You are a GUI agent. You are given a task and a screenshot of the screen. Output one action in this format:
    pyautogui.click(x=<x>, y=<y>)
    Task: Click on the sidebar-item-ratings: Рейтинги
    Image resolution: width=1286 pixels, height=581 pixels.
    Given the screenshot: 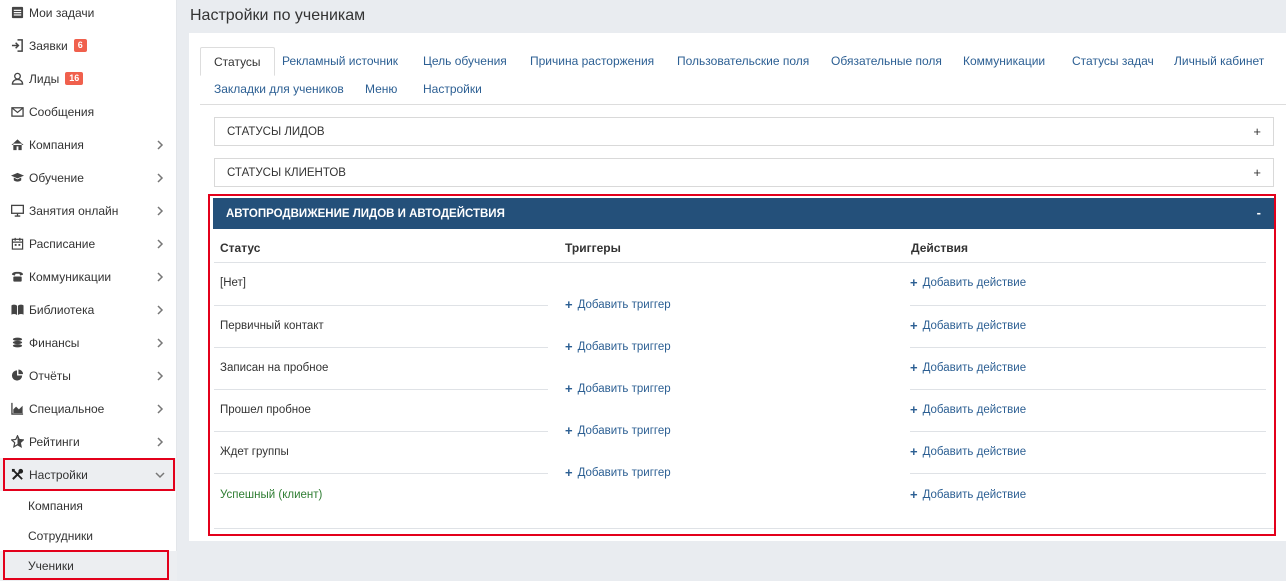 What is the action you would take?
    pyautogui.click(x=88, y=441)
    